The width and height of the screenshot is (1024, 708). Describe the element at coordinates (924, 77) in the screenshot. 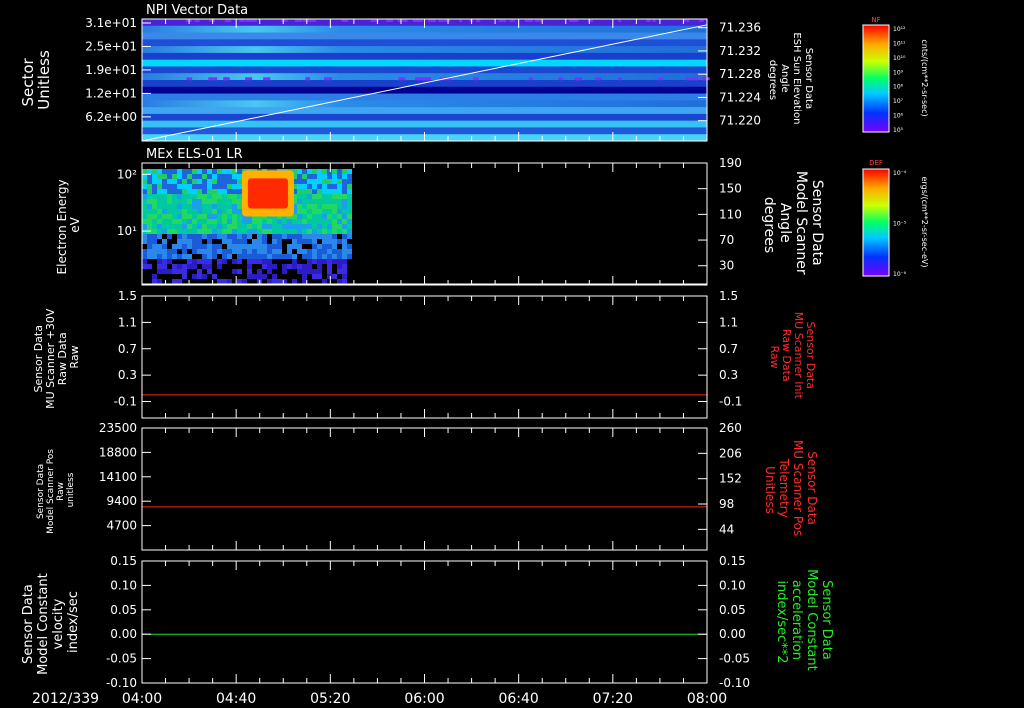

I see `nf-colorbar-units: cnts/(cm**2-sr-sec)` at that location.